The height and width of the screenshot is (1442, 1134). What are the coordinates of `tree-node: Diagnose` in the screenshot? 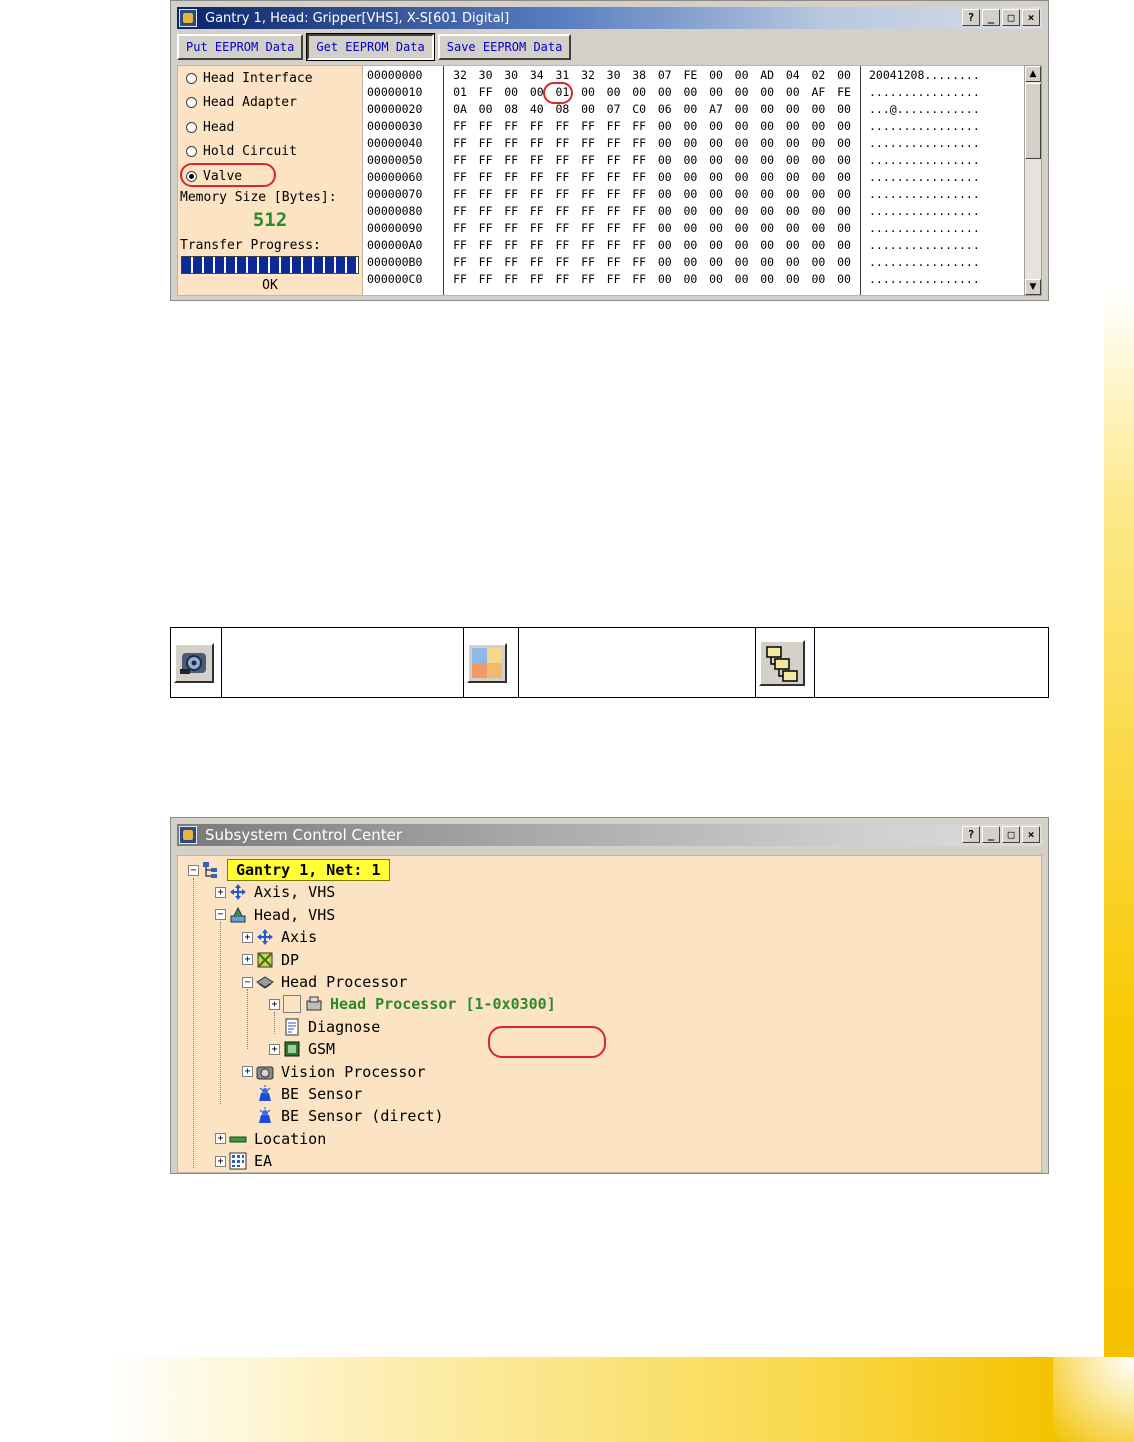 It's located at (324, 1027).